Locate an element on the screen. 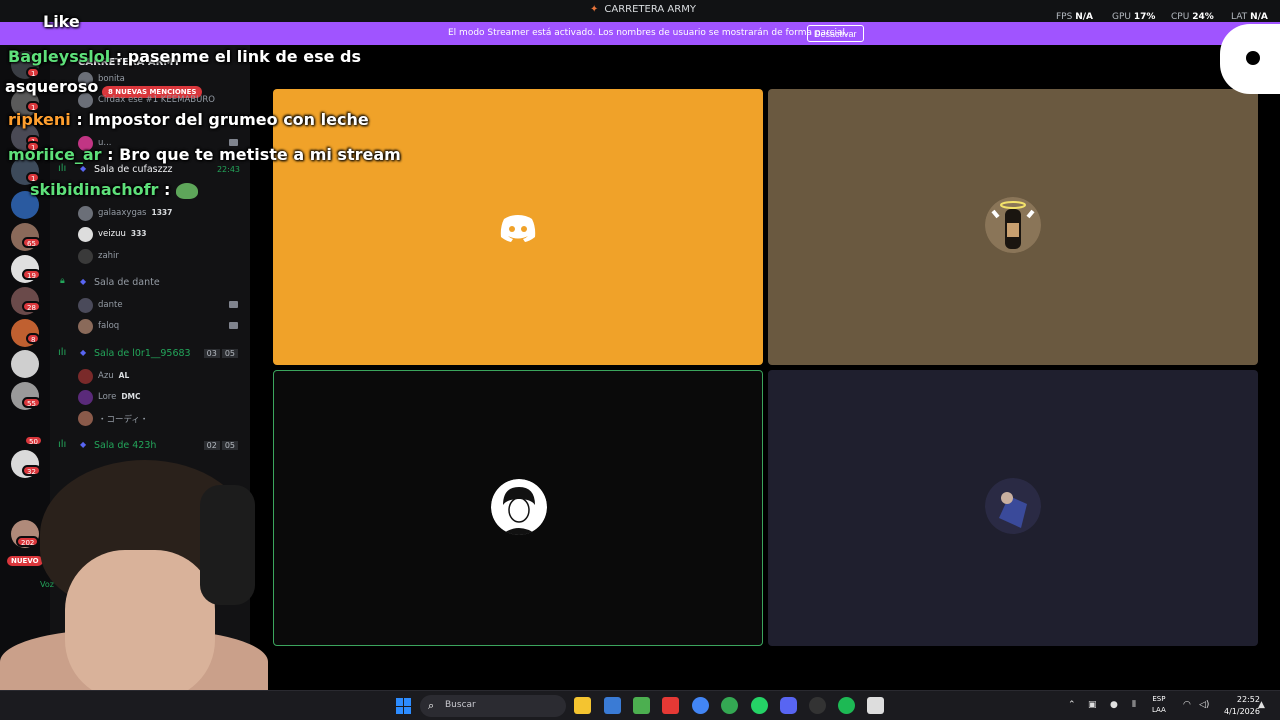 This screenshot has height=720, width=1280. member-tag: 333 is located at coordinates (138, 233).